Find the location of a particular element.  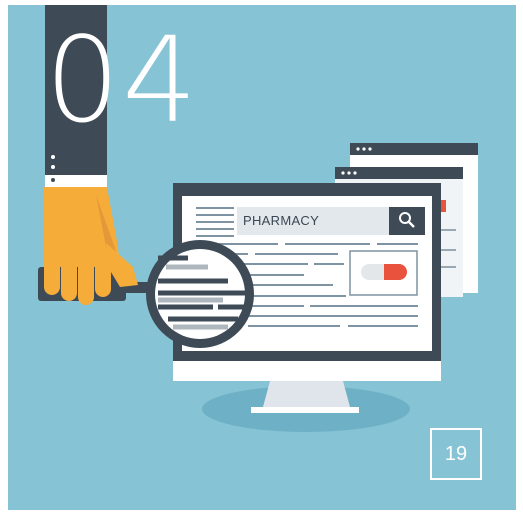

search-input-text: PHARMACY is located at coordinates (281, 220).